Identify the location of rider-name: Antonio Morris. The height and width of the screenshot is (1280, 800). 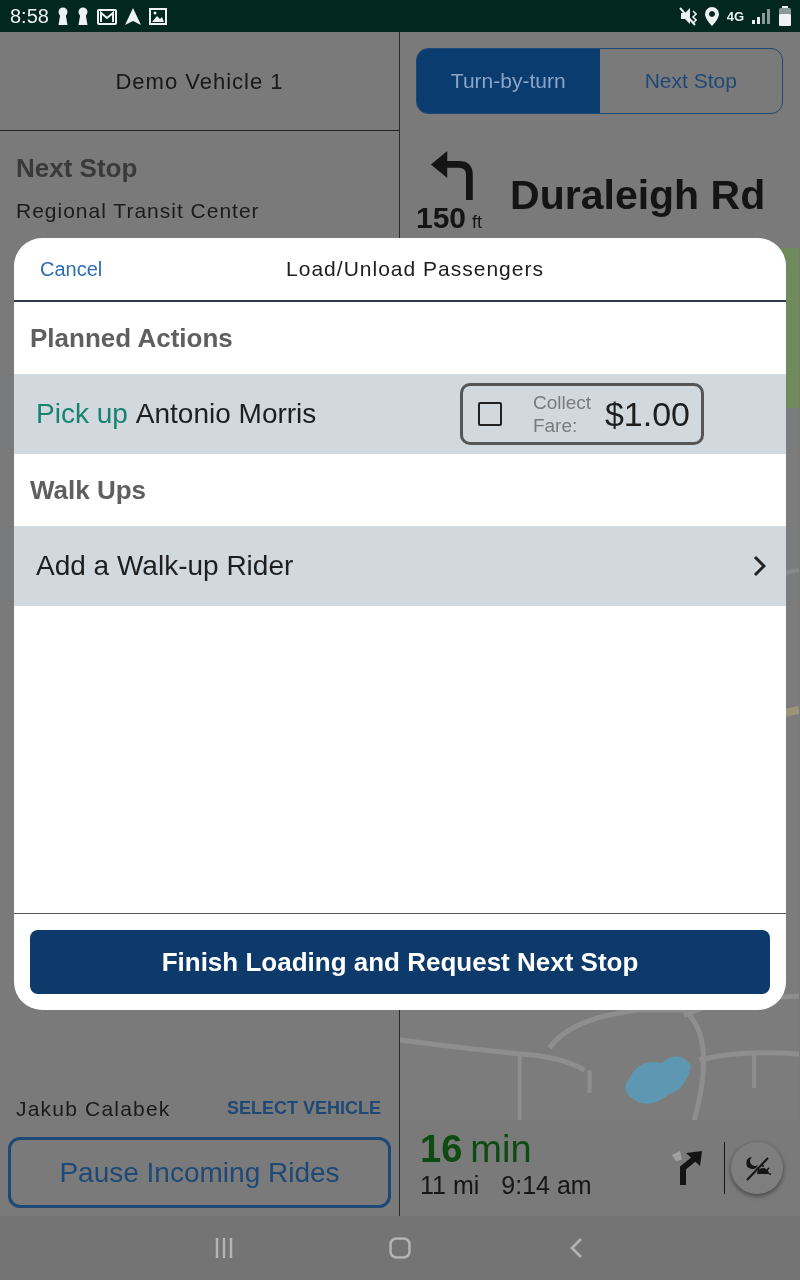
(226, 414).